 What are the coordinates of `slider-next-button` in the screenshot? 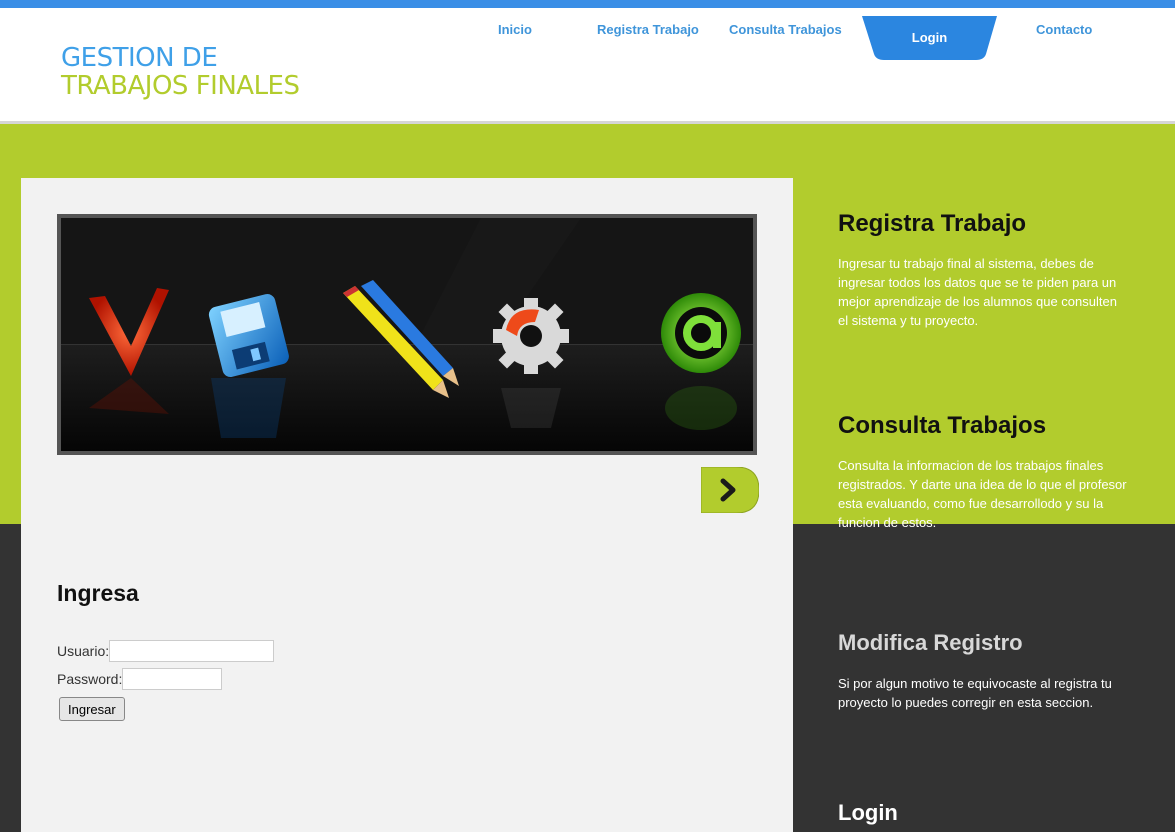 It's located at (730, 490).